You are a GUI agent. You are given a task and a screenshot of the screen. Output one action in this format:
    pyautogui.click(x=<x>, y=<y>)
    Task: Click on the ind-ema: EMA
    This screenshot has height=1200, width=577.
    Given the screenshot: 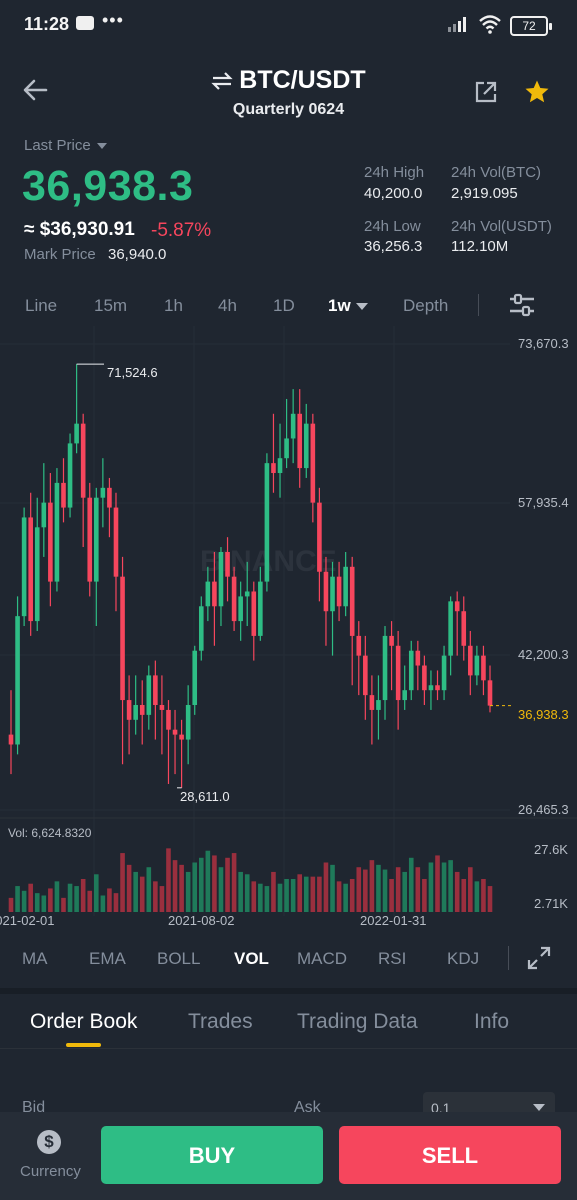 What is the action you would take?
    pyautogui.click(x=107, y=959)
    